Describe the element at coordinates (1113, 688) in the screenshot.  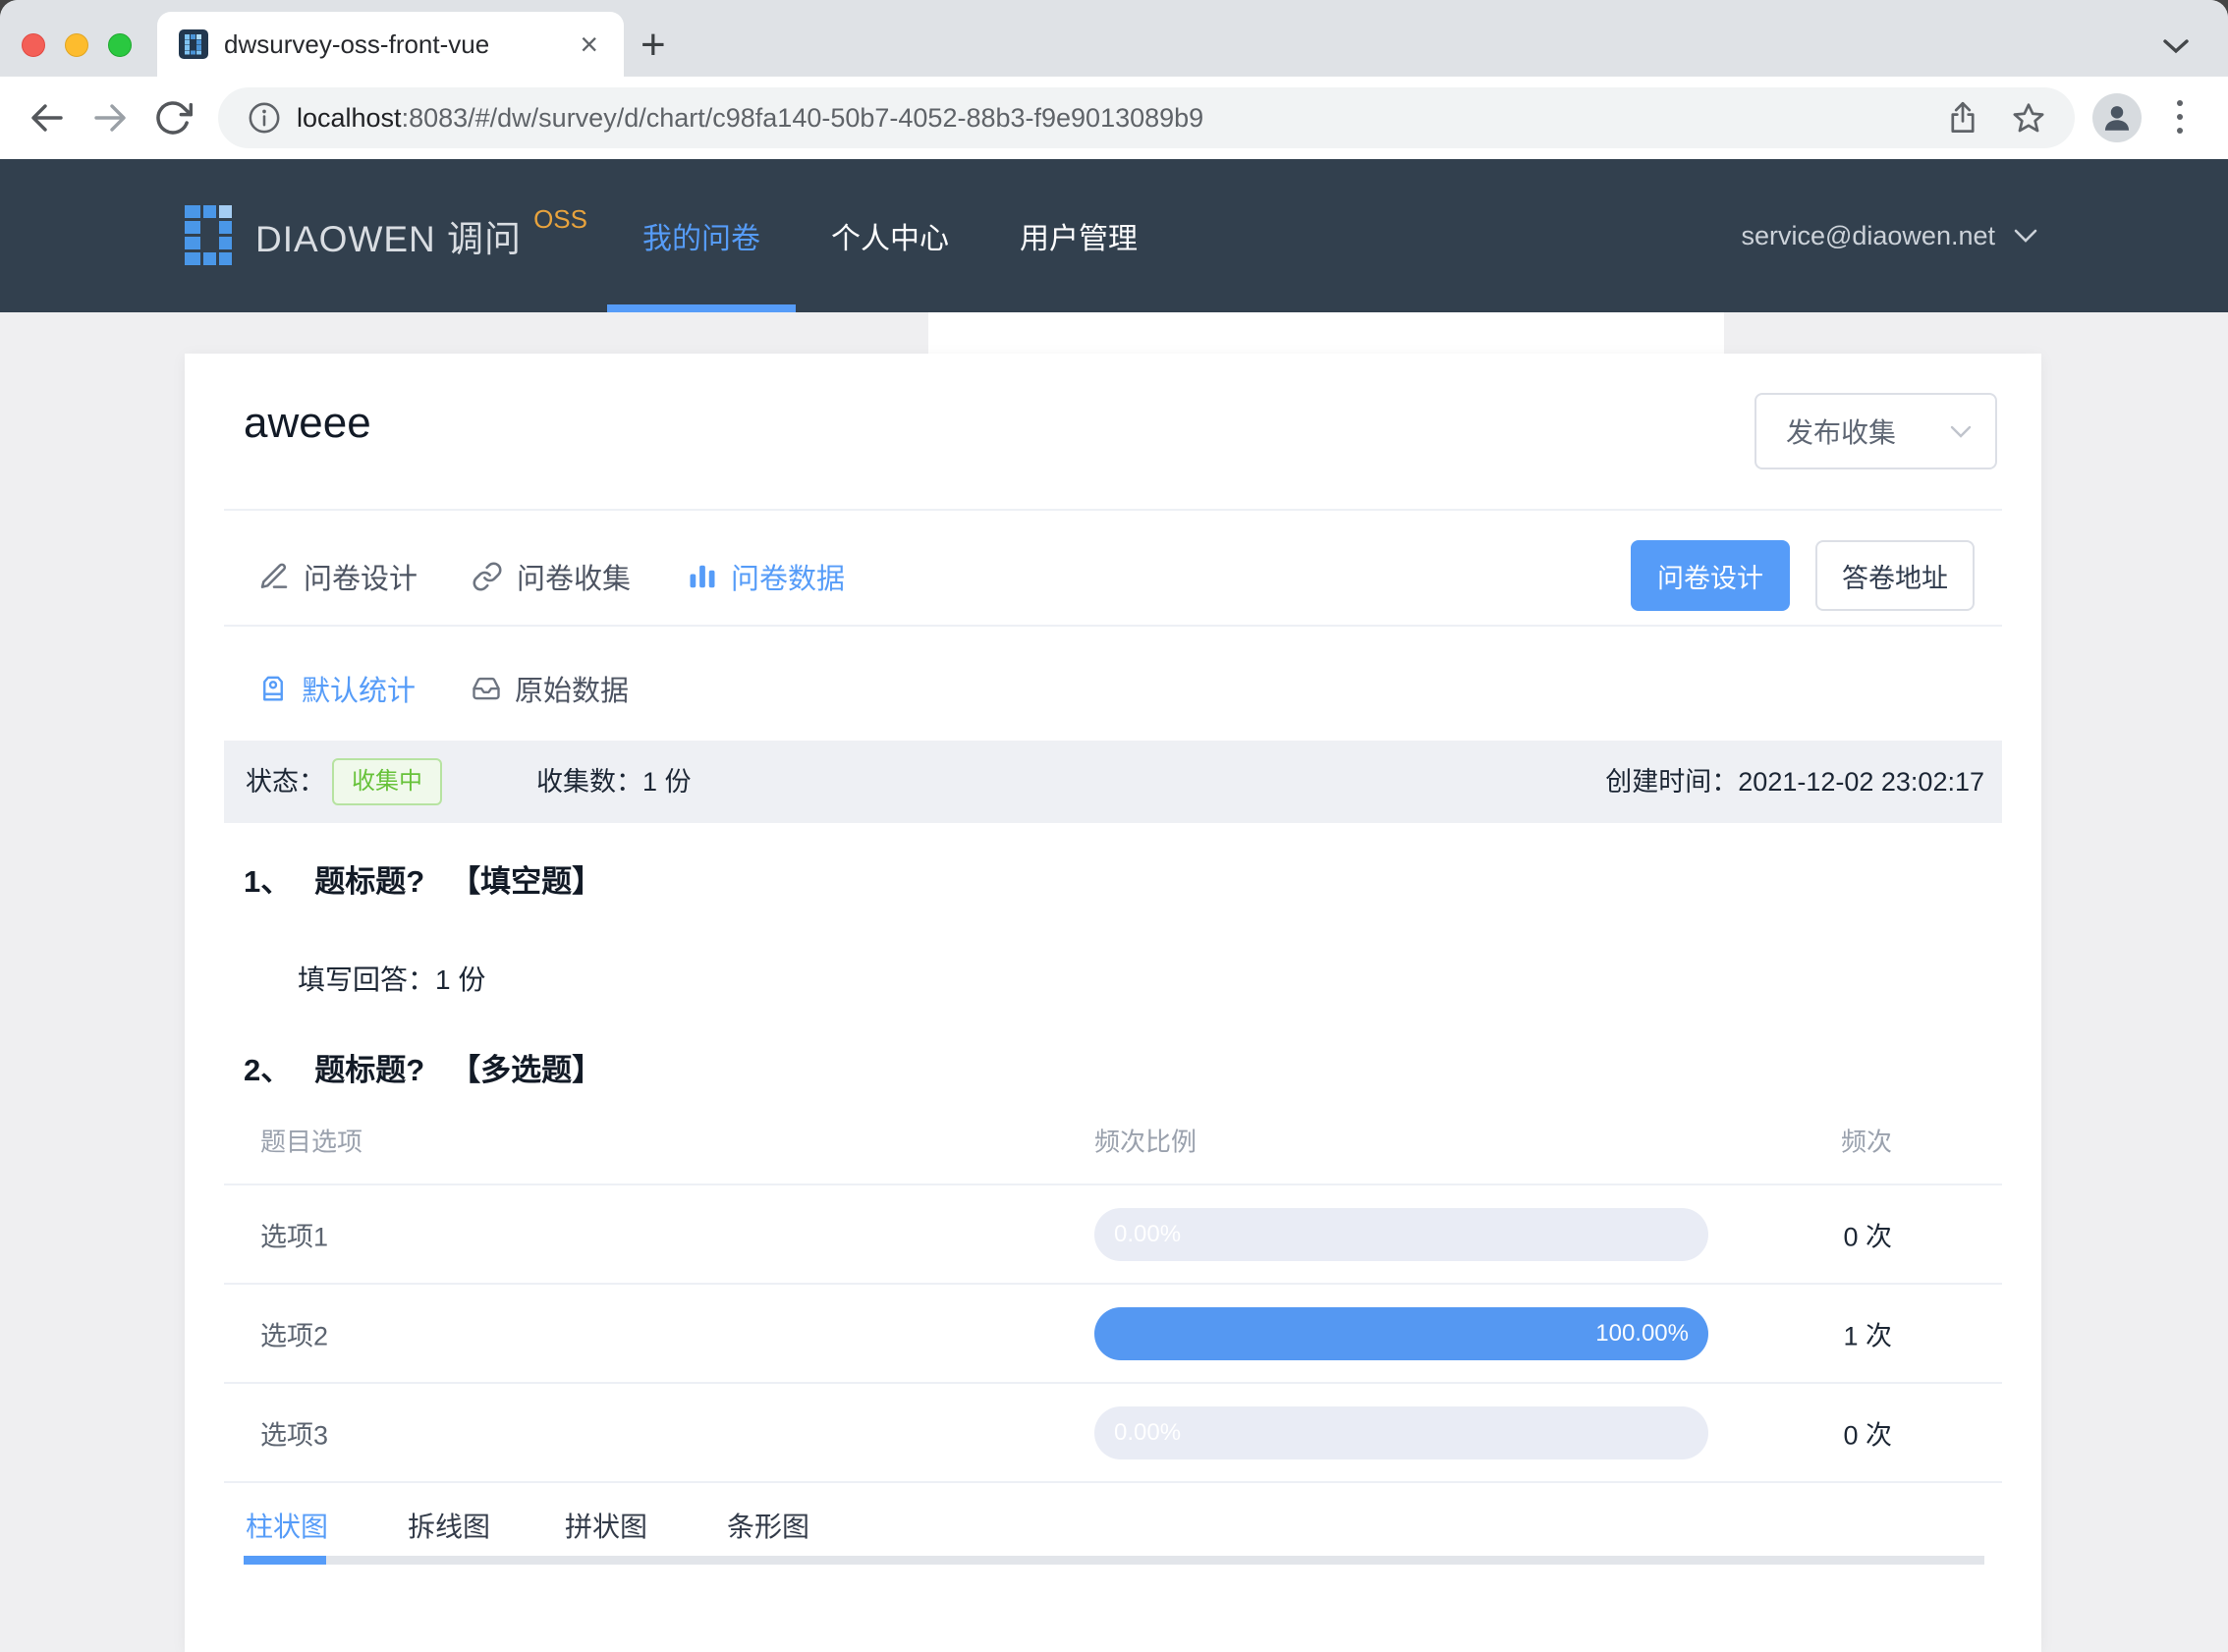
I see `stat-tabs: 默认统计 原始数据` at that location.